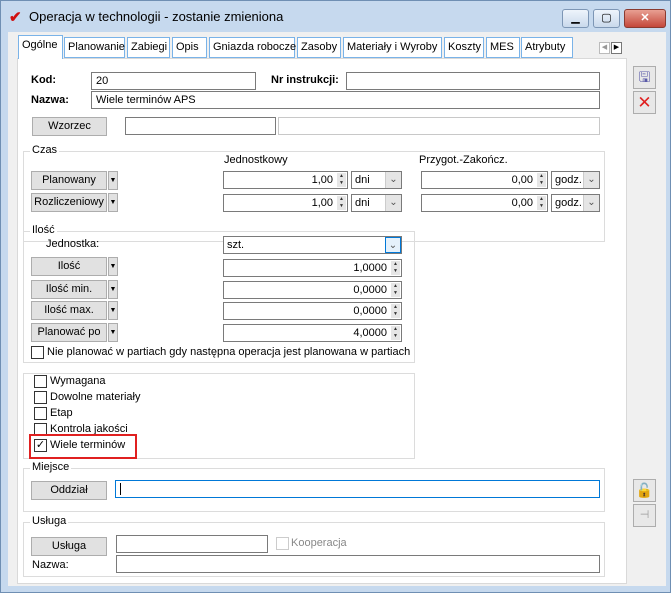  What do you see at coordinates (173, 81) in the screenshot?
I see `kod-input: 20` at bounding box center [173, 81].